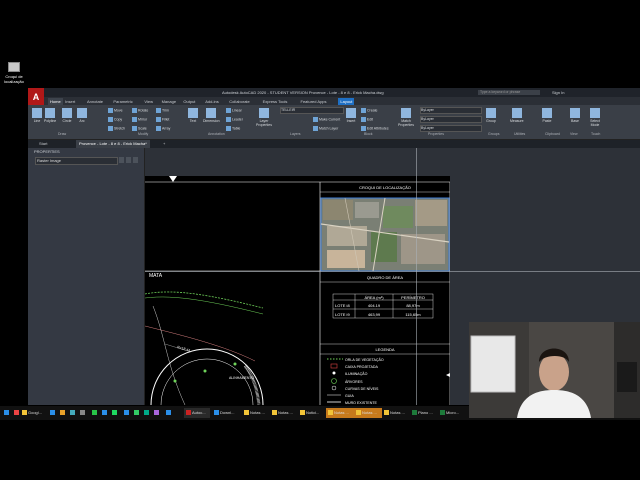 This screenshot has width=640, height=480. I want to click on layer-dropdown: TELLEIR, so click(312, 110).